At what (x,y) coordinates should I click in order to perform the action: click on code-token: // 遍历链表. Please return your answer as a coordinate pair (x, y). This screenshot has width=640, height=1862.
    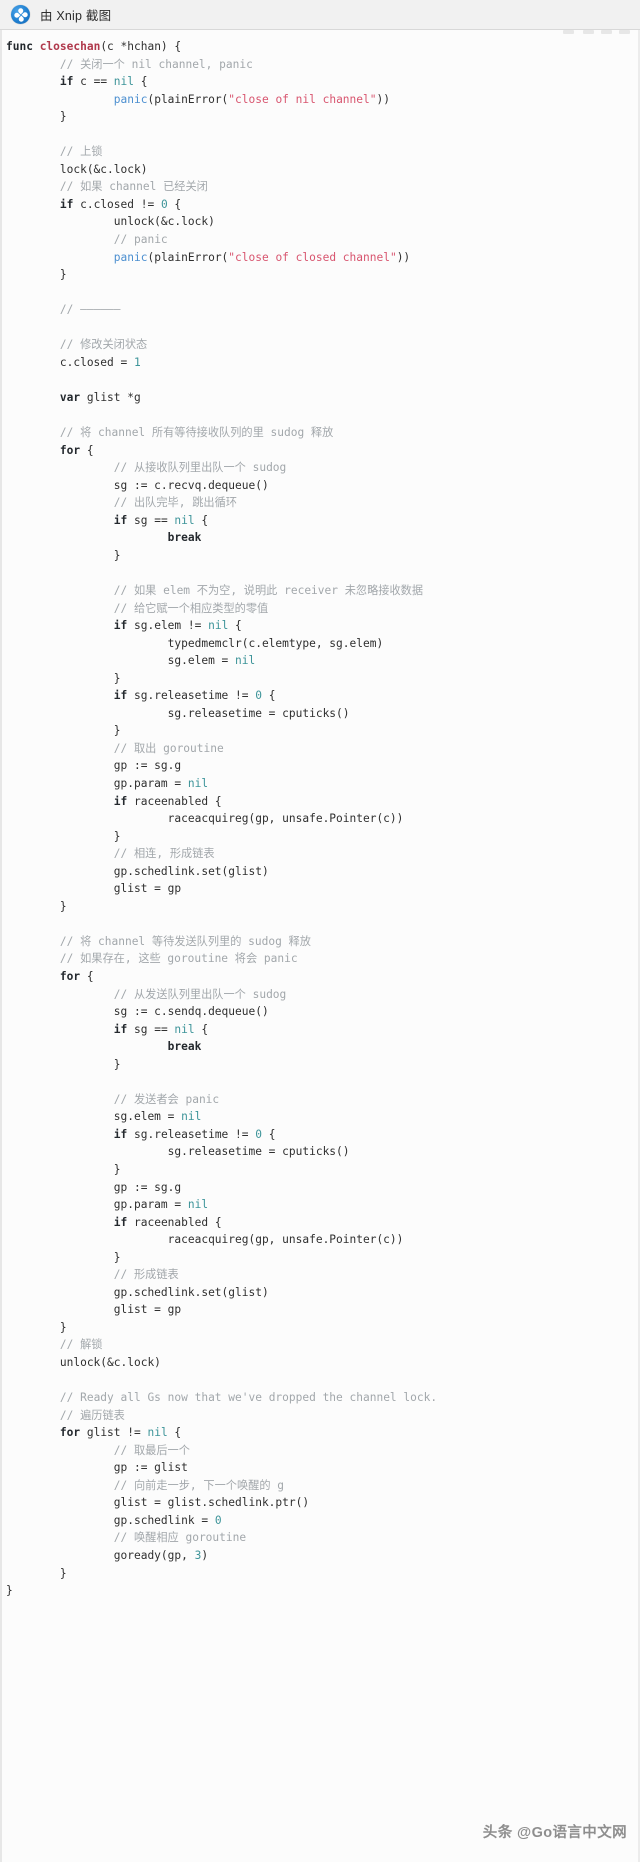
    Looking at the image, I should click on (92, 1415).